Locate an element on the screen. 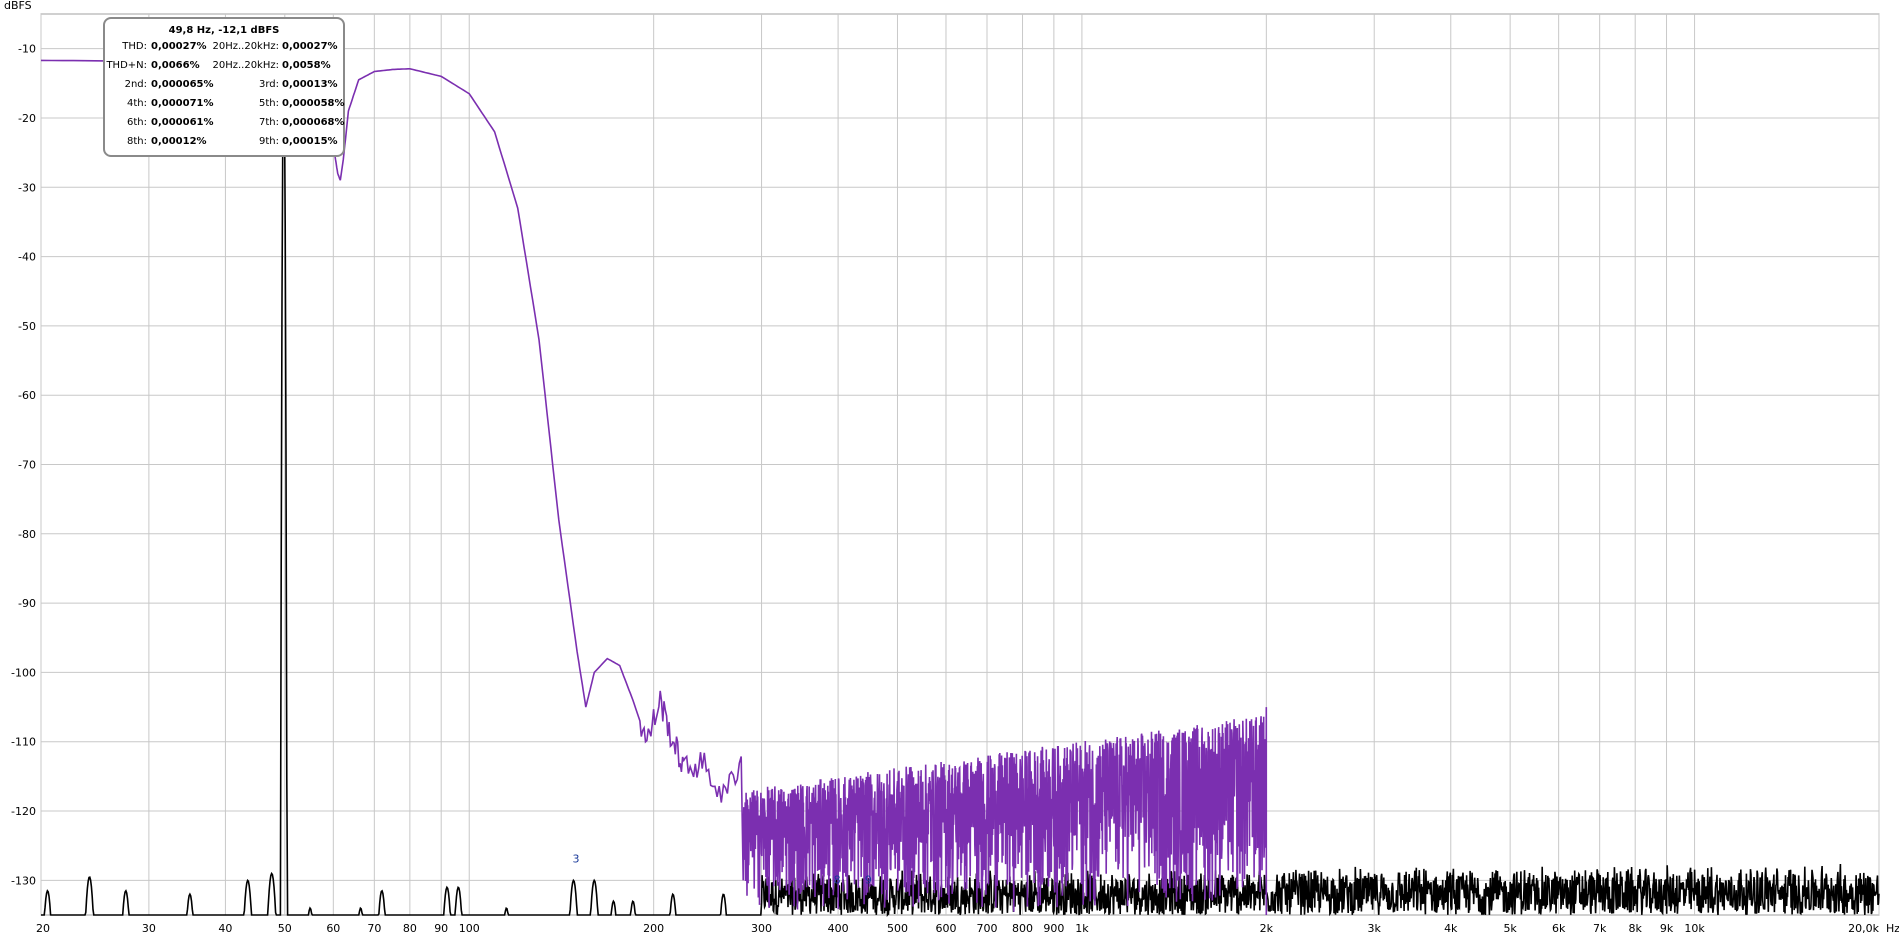  y-tick-label: -50 is located at coordinates (27, 326).